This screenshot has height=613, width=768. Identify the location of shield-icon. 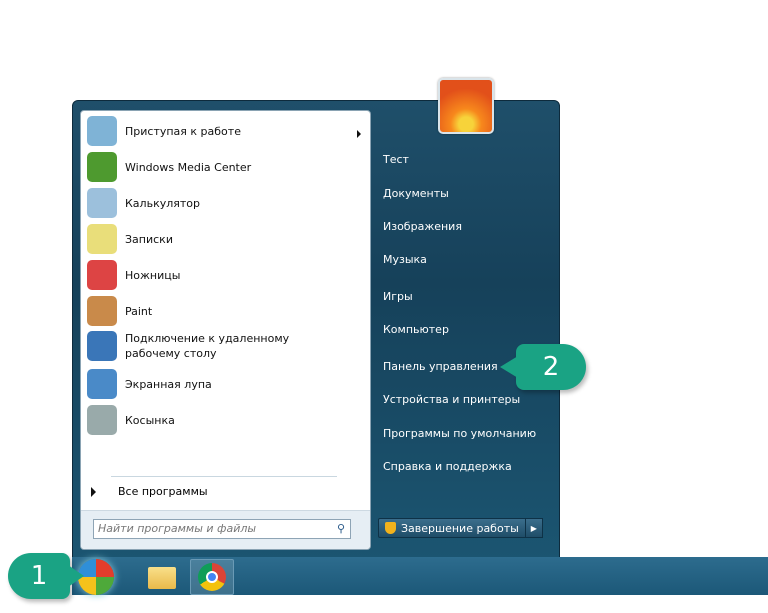
(390, 528).